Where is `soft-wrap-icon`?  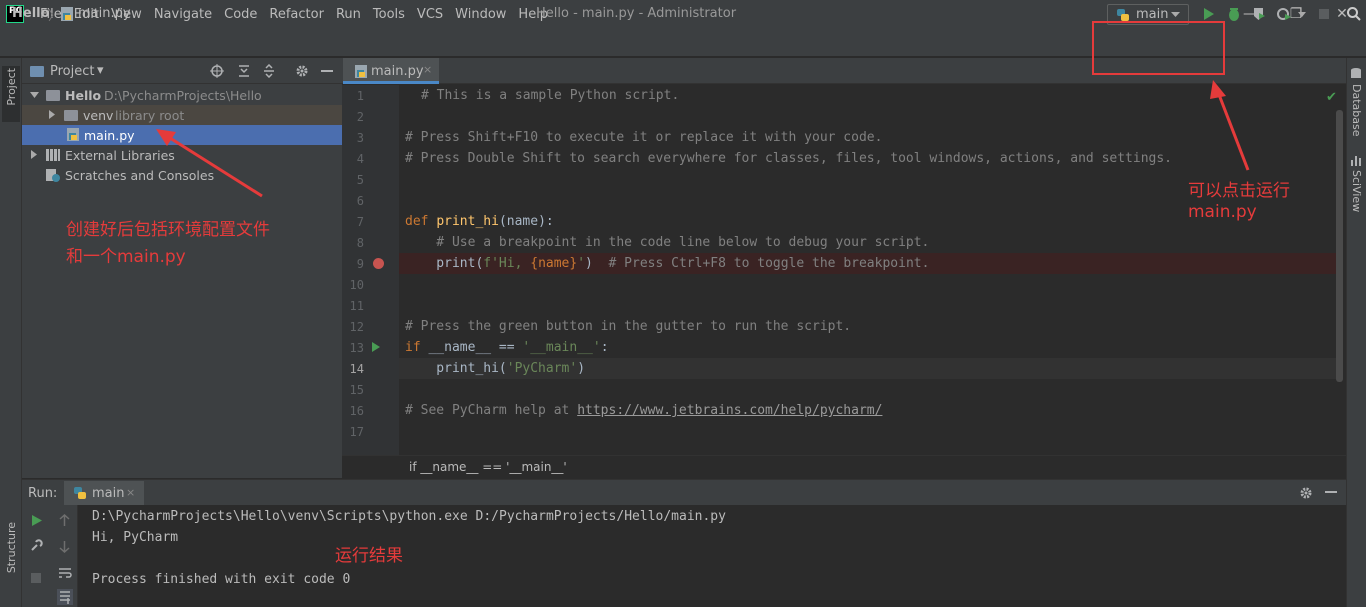 soft-wrap-icon is located at coordinates (65, 573).